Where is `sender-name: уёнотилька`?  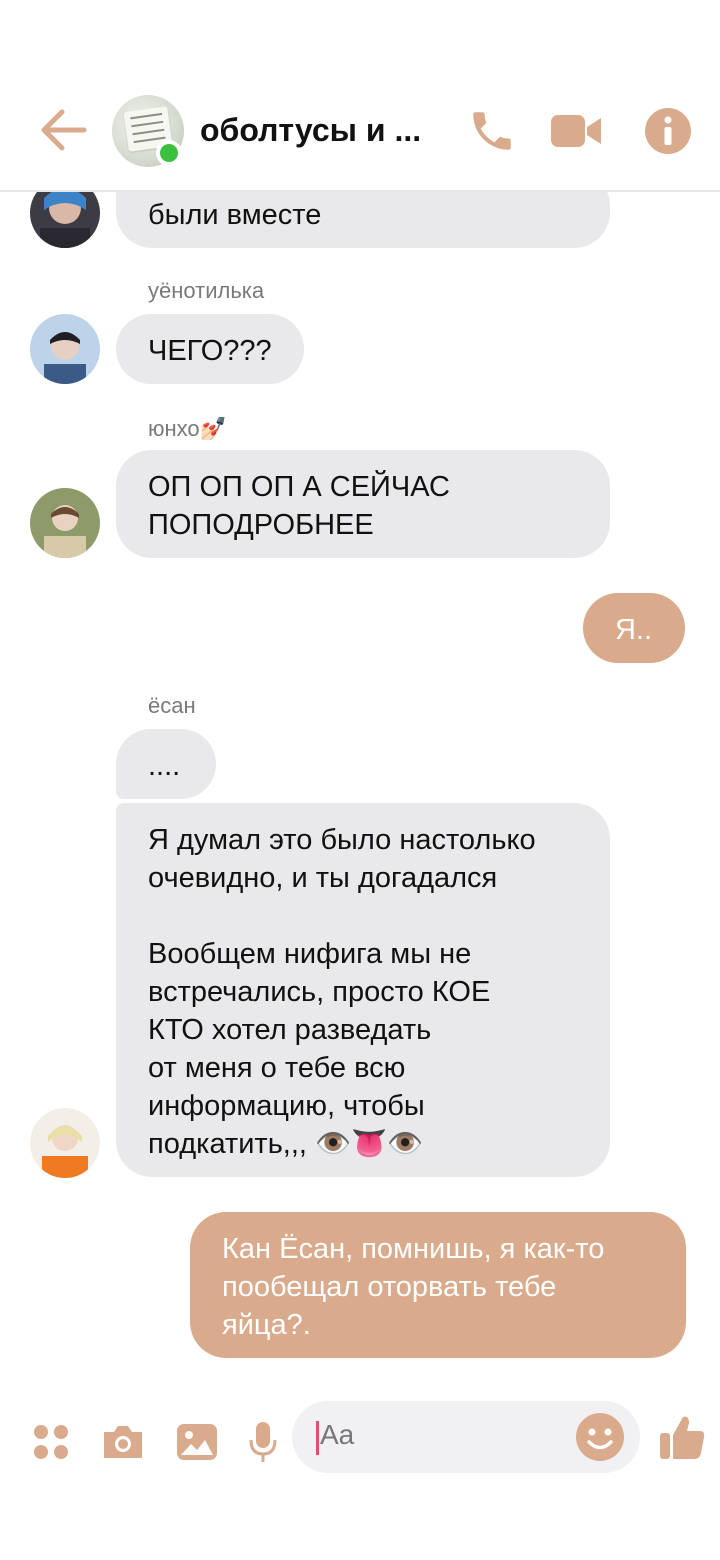
sender-name: уёнотилька is located at coordinates (206, 290).